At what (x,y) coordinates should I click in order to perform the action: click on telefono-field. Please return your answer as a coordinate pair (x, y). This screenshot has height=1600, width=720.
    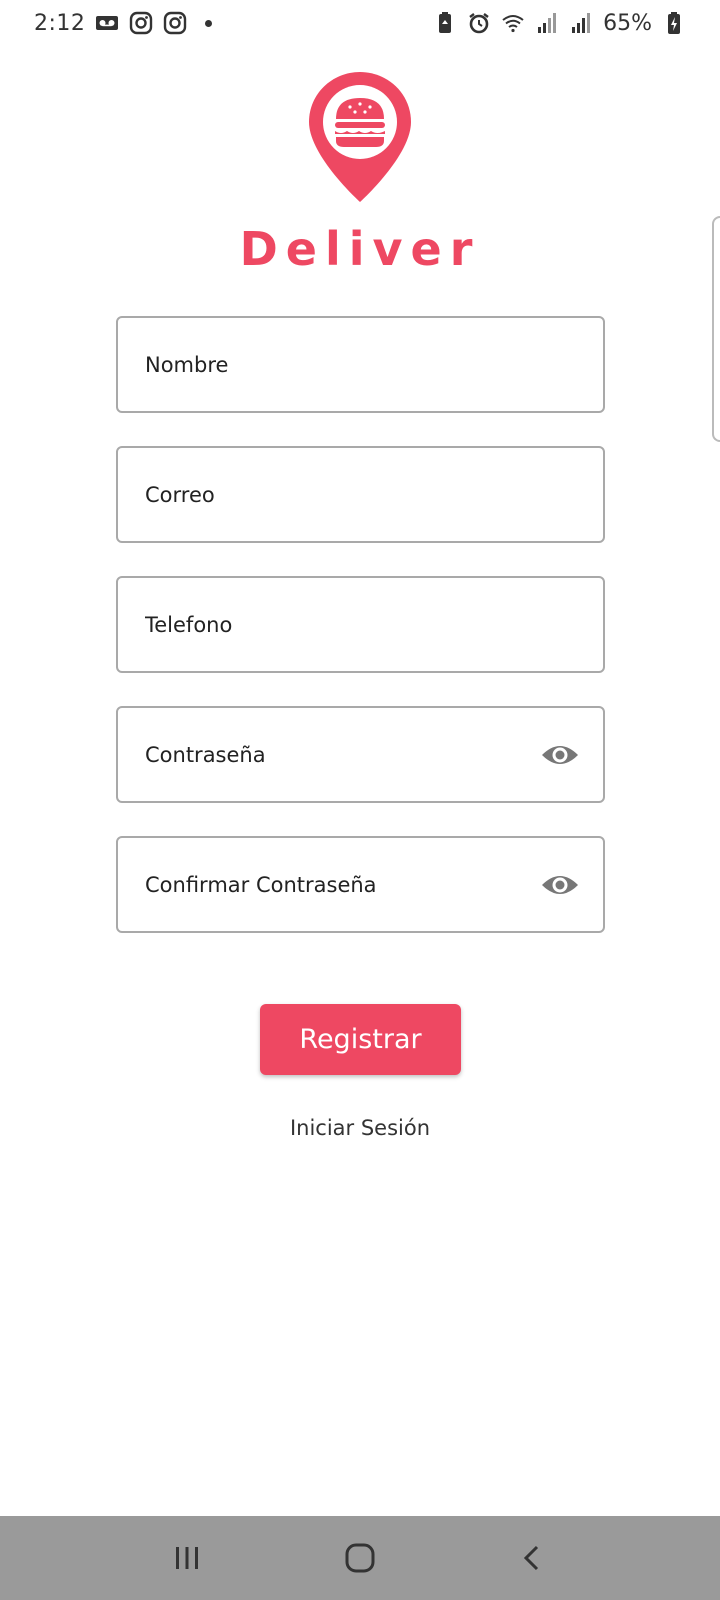
    Looking at the image, I should click on (360, 624).